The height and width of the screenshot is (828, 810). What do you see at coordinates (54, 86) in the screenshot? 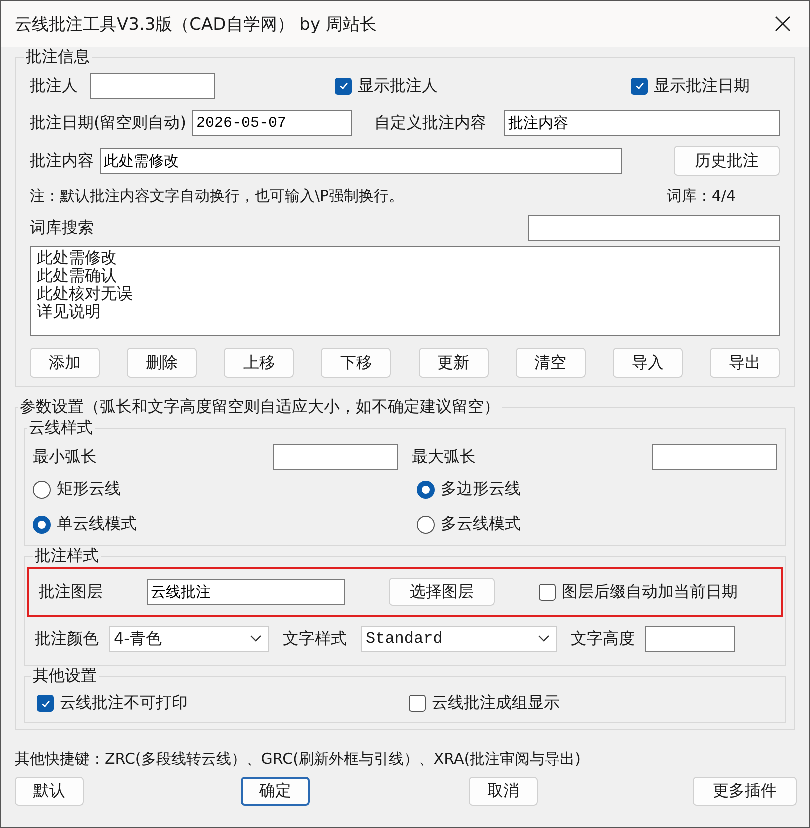
I see `field-label: 批注人` at bounding box center [54, 86].